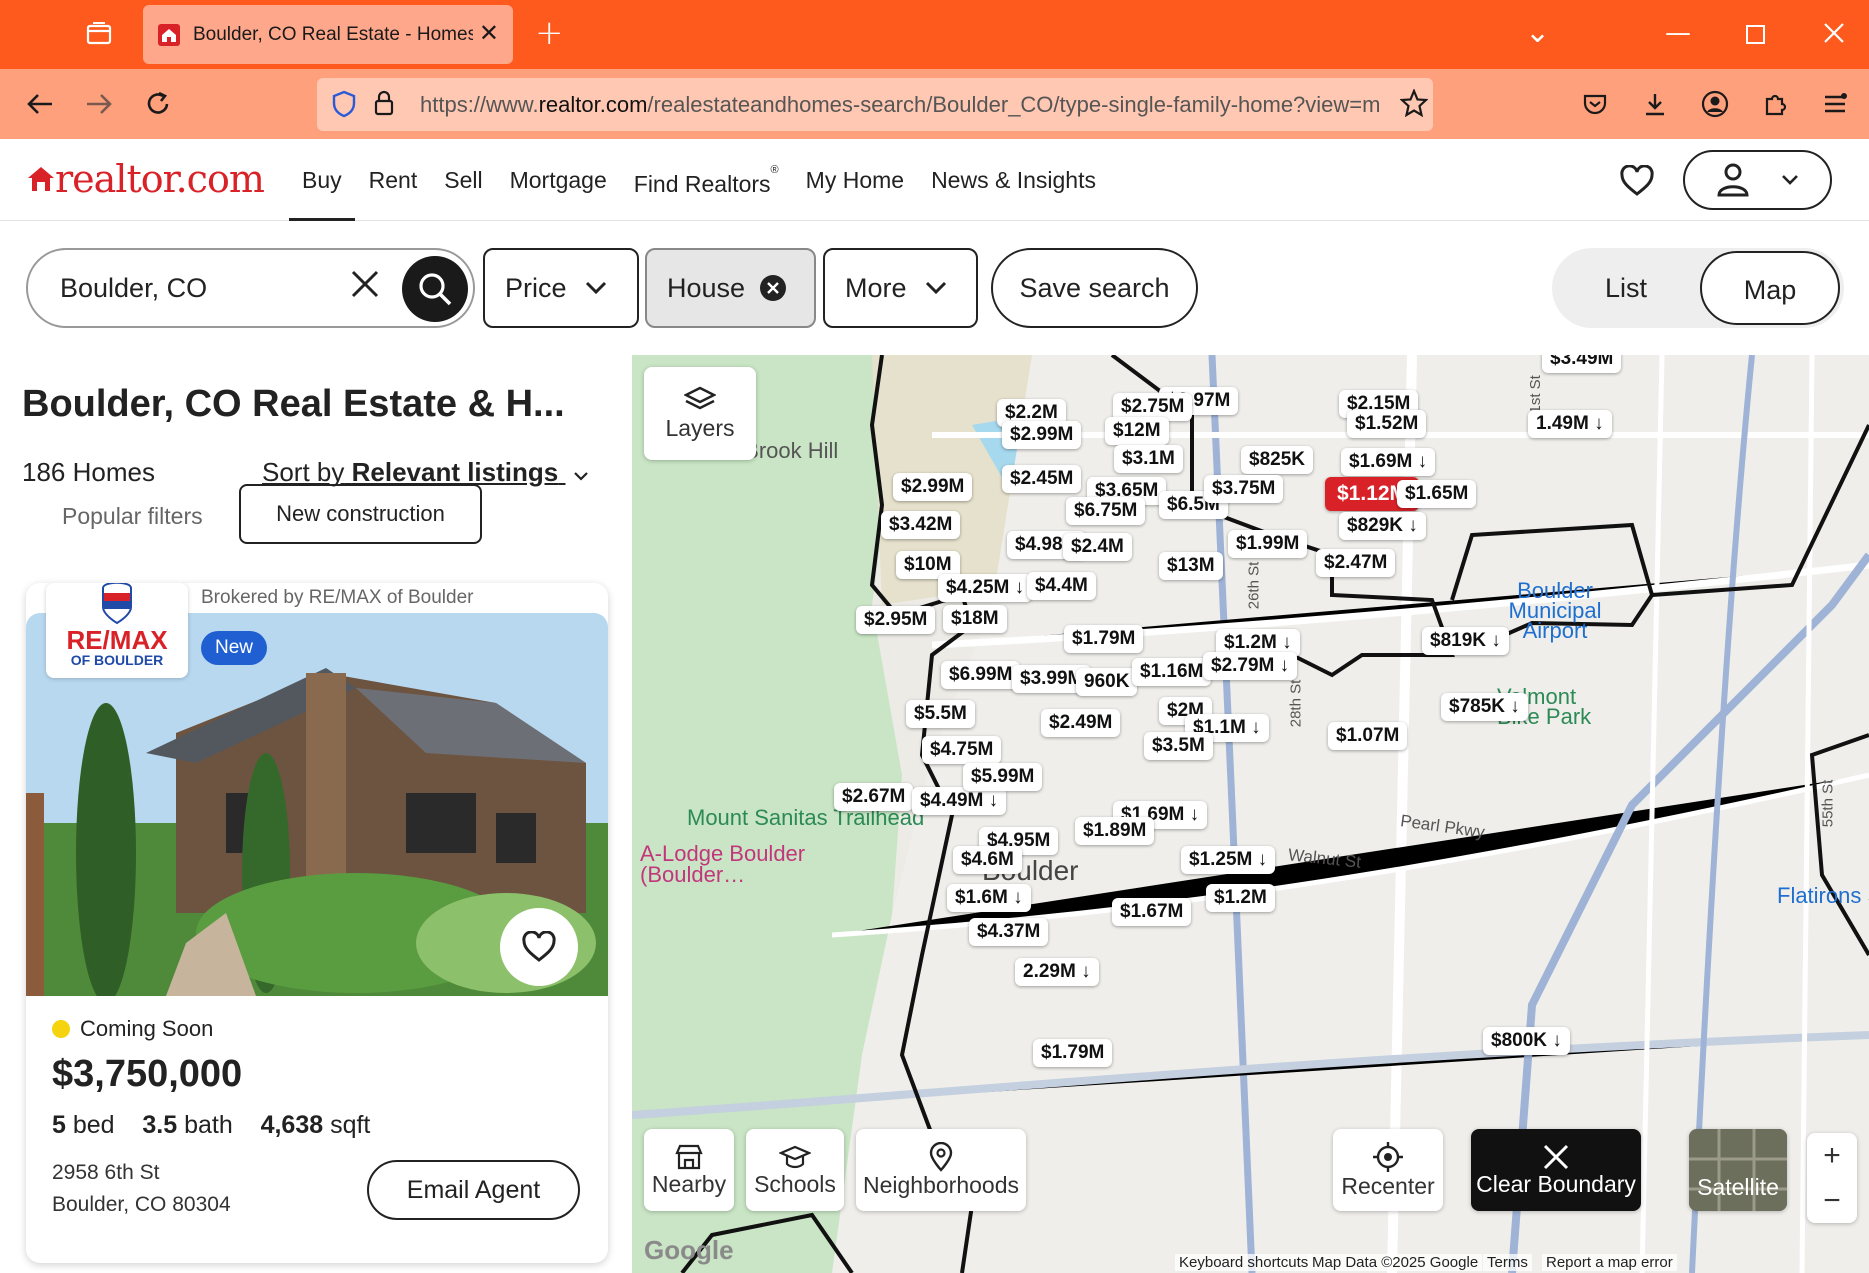  Describe the element at coordinates (1268, 544) in the screenshot. I see `price-pin: $1.99M` at that location.